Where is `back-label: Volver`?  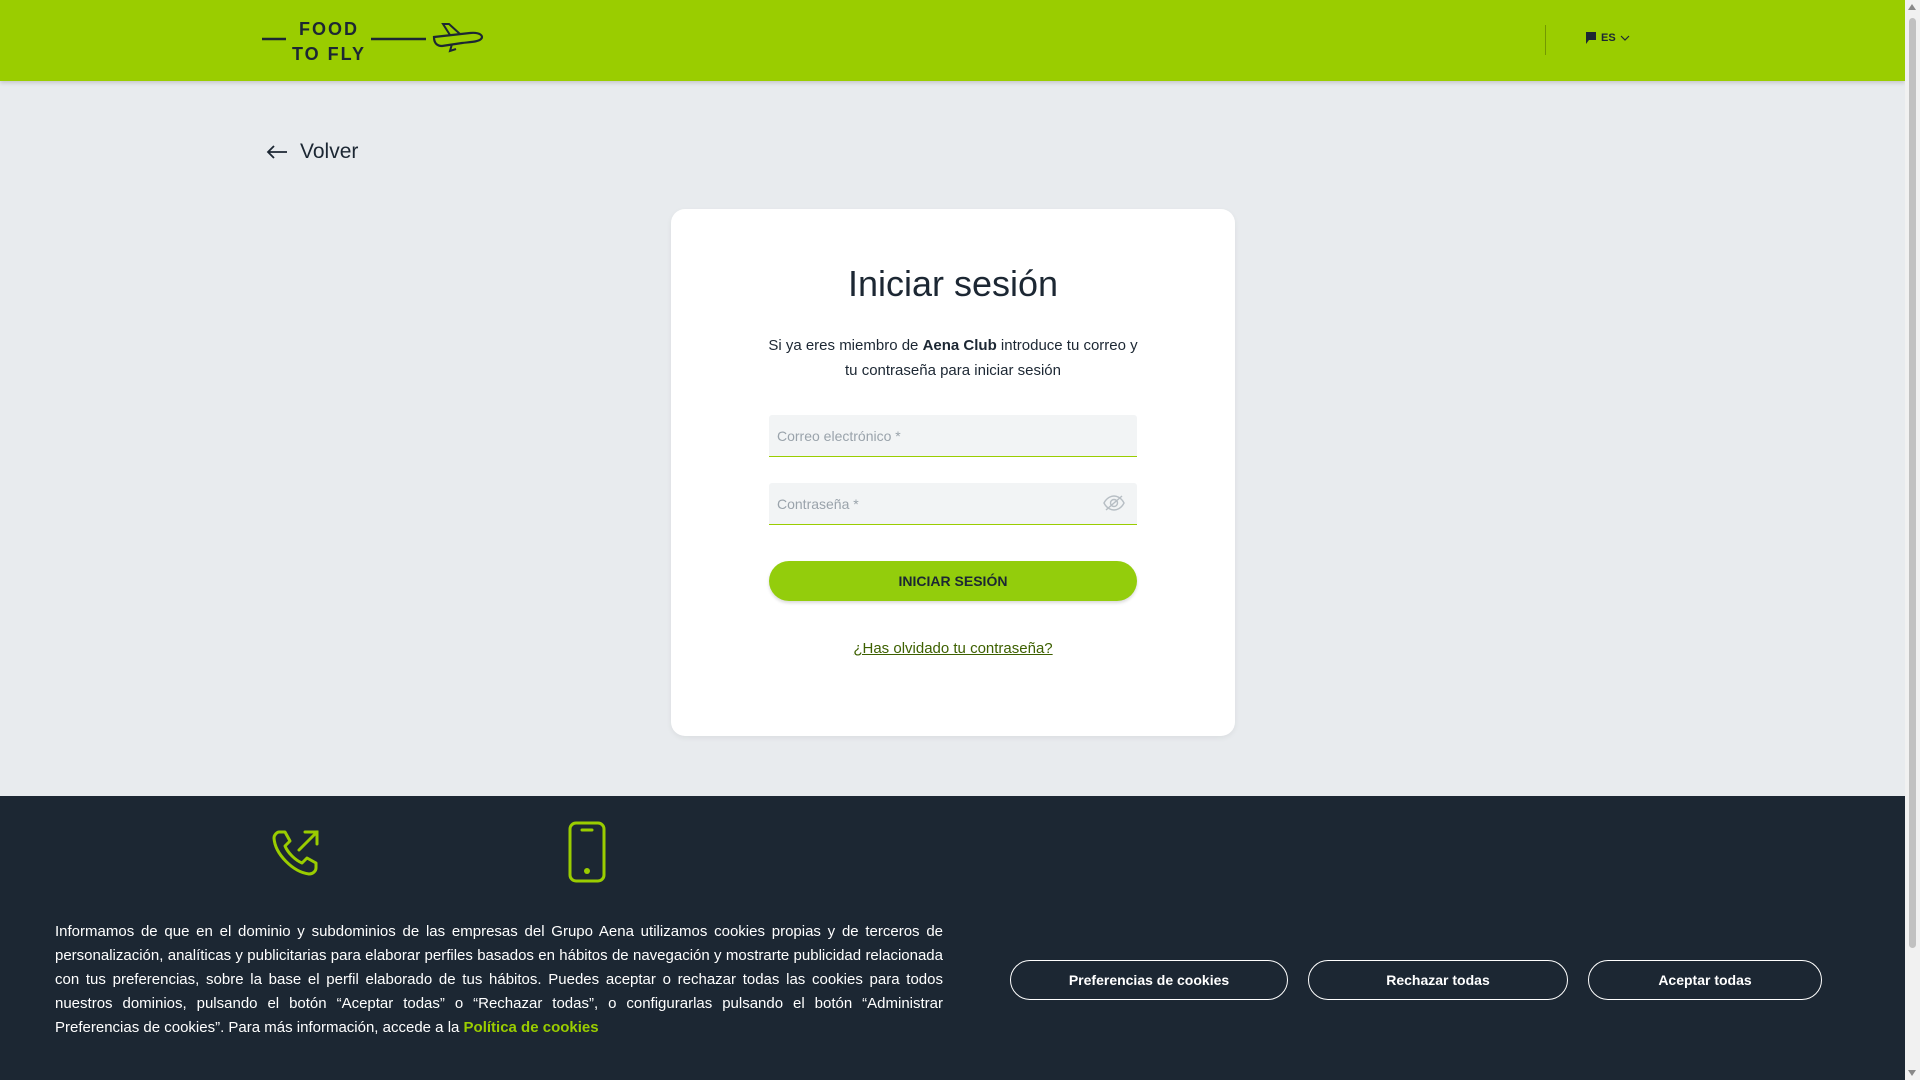
back-label: Volver is located at coordinates (329, 151).